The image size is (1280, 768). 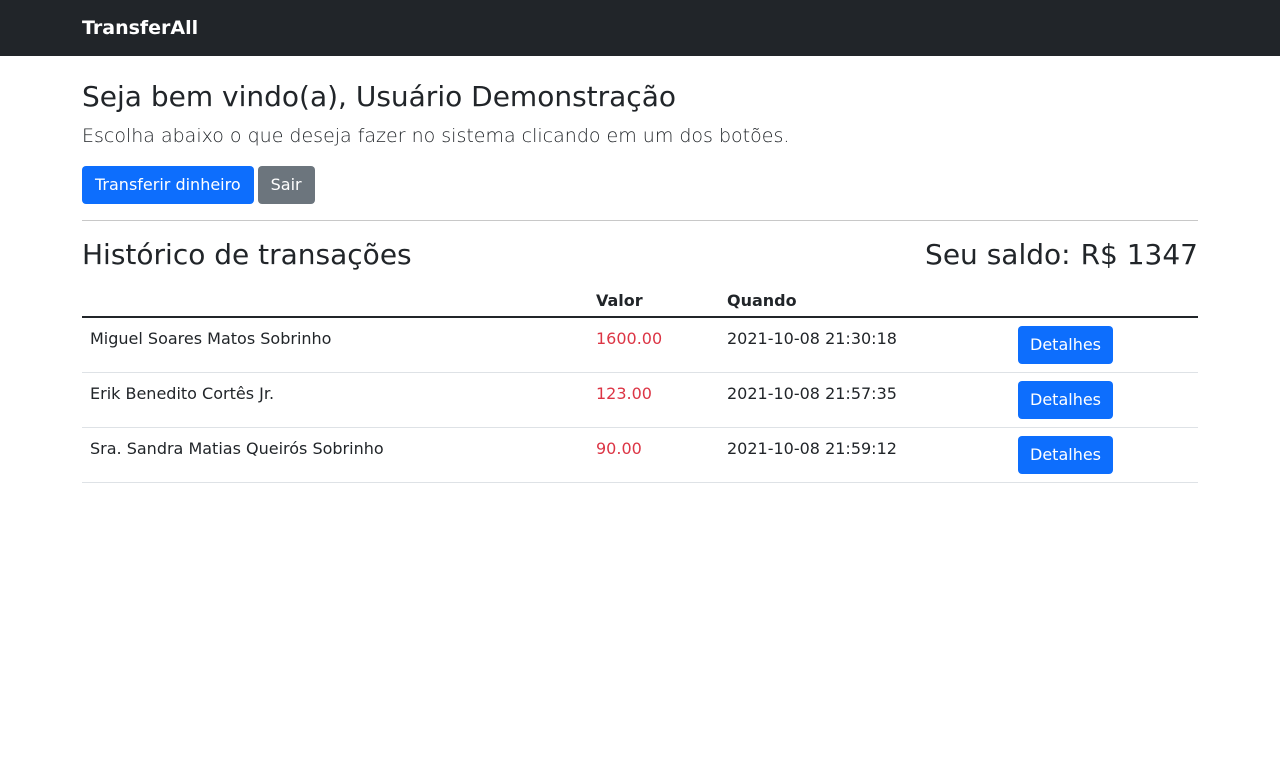 I want to click on logout-button: Sair, so click(x=286, y=185).